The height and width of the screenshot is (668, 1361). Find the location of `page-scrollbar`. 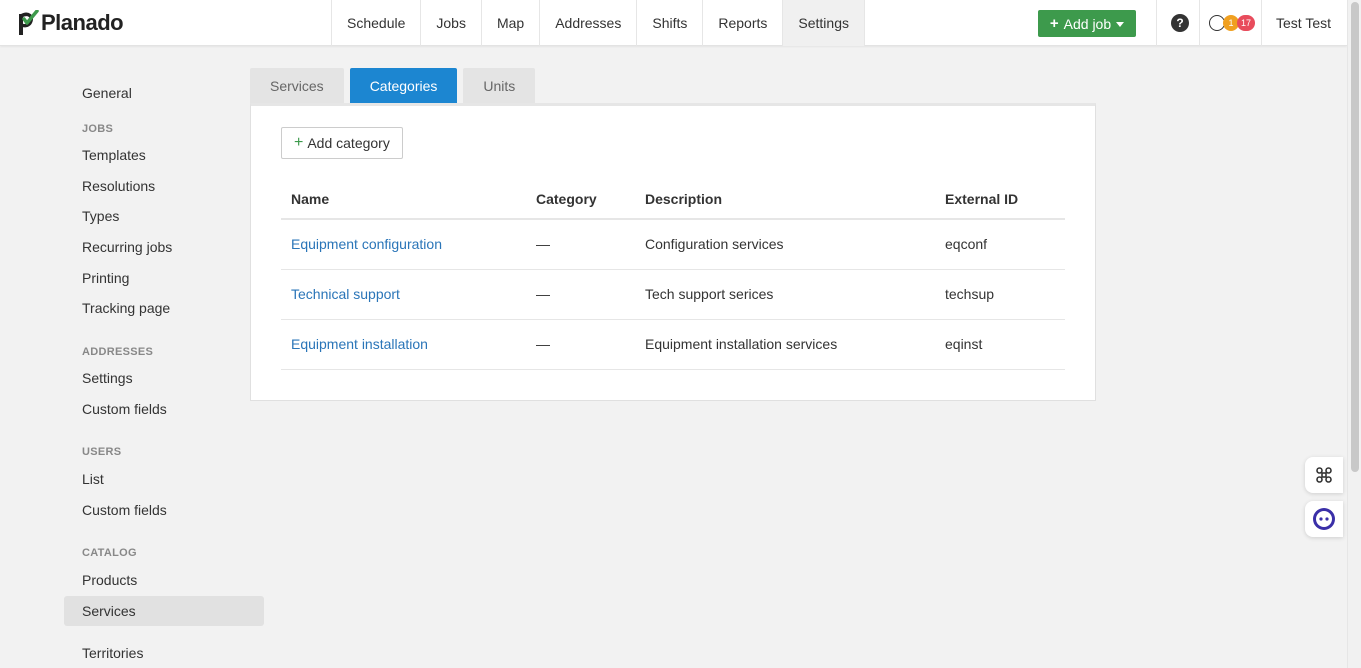

page-scrollbar is located at coordinates (1354, 334).